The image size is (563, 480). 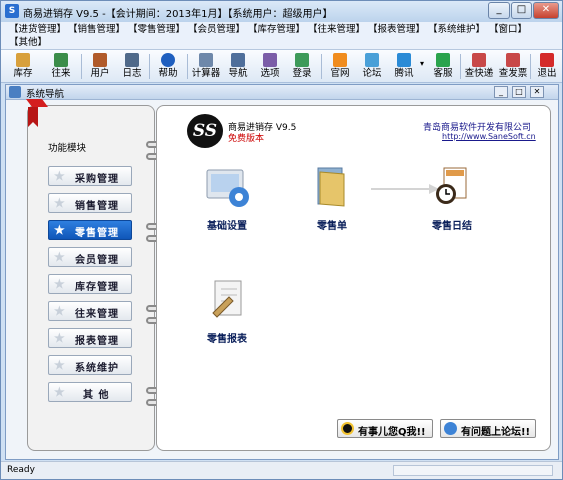 I want to click on module-system: ★ 系统维护, so click(x=90, y=365).